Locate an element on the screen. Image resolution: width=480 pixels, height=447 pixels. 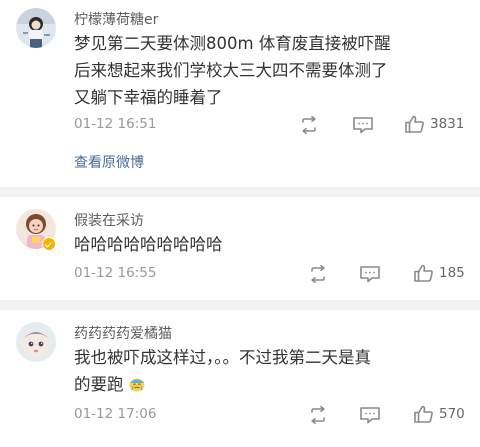
view-original-weibo-link: 查看原微博 is located at coordinates (109, 162).